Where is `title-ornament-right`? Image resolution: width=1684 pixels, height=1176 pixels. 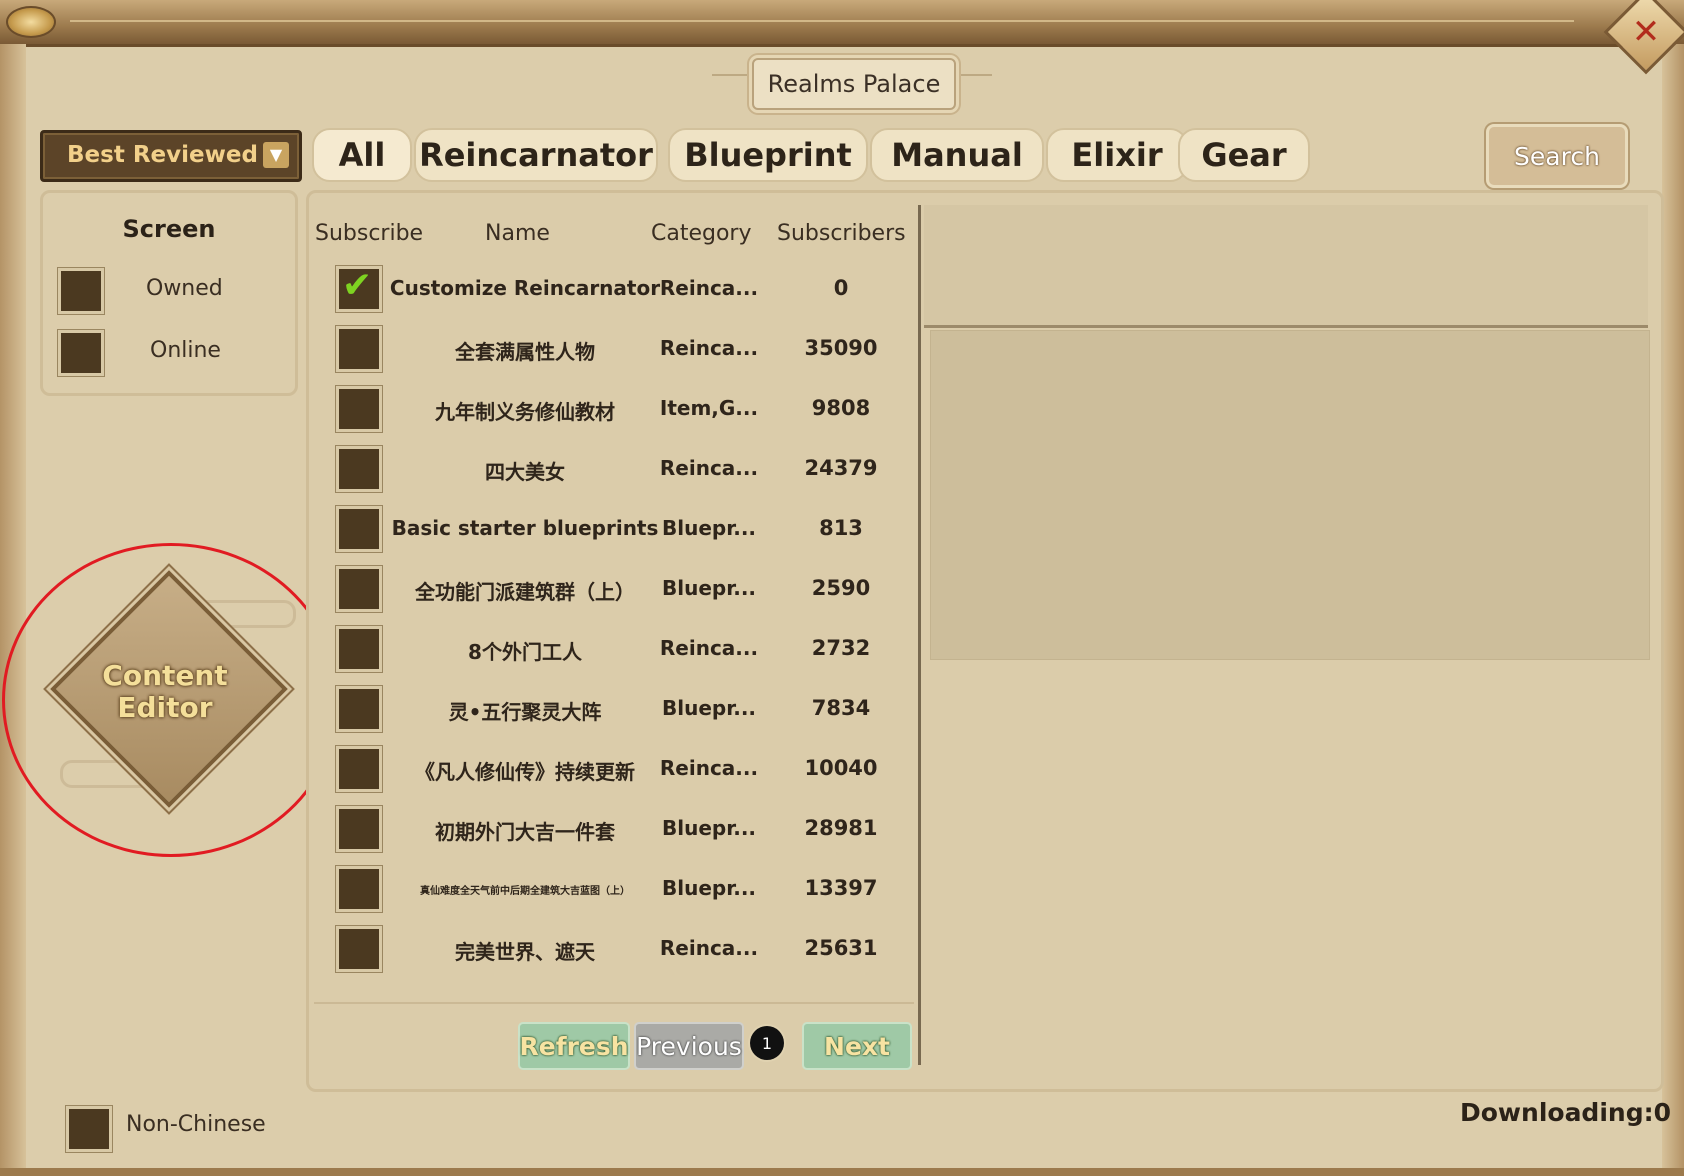 title-ornament-right is located at coordinates (972, 82).